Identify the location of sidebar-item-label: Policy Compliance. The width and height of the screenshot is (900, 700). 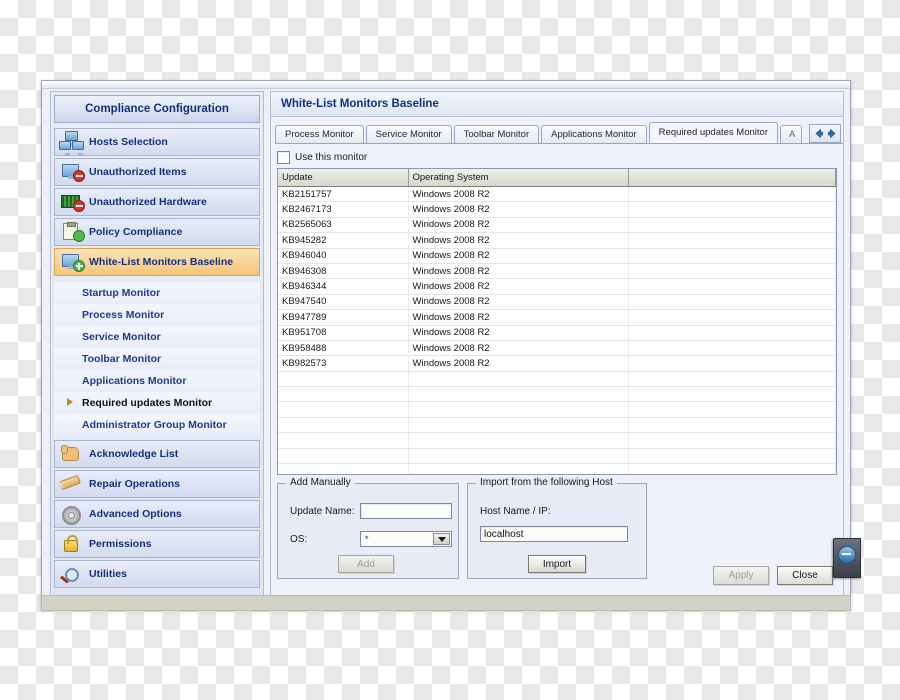
(136, 232).